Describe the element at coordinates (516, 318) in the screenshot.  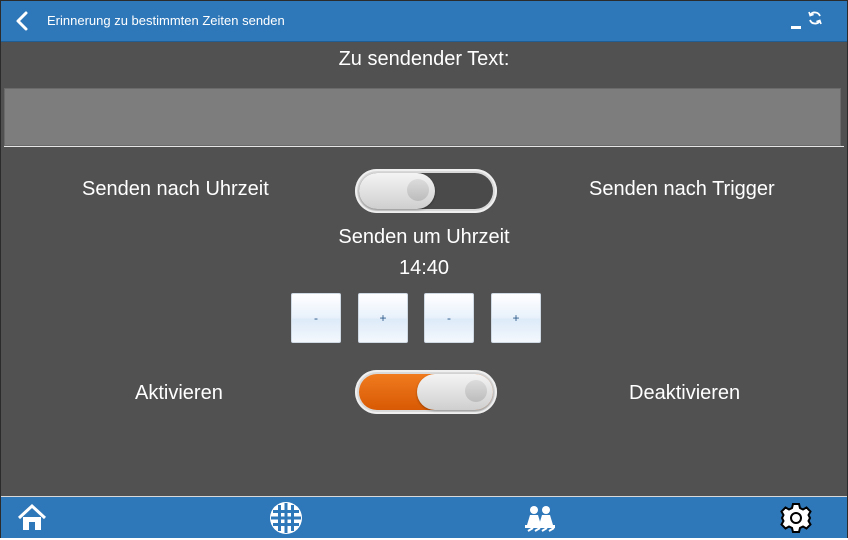
I see `minutes-increment-button: +` at that location.